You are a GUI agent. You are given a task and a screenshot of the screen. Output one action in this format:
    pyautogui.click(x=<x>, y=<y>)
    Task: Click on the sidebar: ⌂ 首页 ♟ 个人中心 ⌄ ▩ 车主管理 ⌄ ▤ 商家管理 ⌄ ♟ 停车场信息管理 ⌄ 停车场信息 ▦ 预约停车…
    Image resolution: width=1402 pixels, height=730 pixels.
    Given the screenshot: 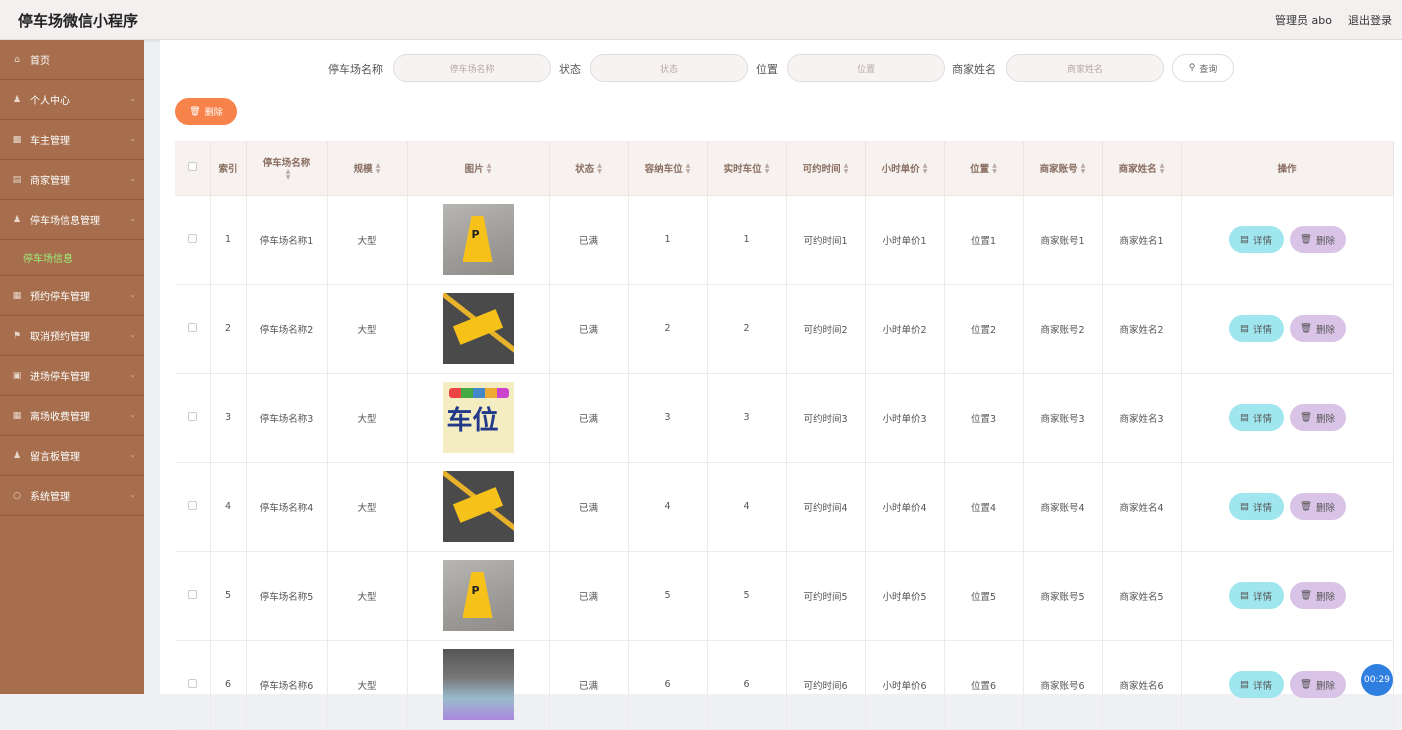 What is the action you would take?
    pyautogui.click(x=72, y=367)
    